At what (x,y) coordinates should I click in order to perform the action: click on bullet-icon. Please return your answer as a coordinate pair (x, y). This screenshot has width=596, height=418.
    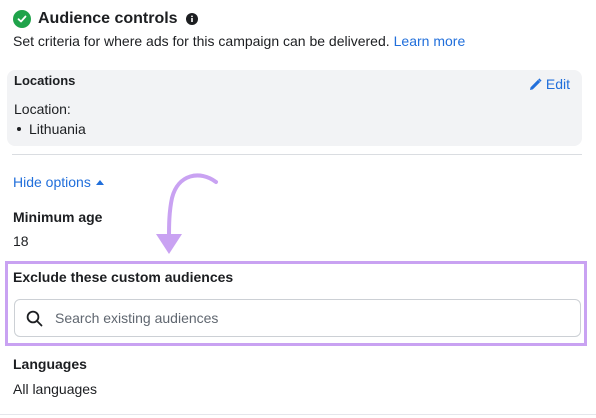
    Looking at the image, I should click on (19, 129).